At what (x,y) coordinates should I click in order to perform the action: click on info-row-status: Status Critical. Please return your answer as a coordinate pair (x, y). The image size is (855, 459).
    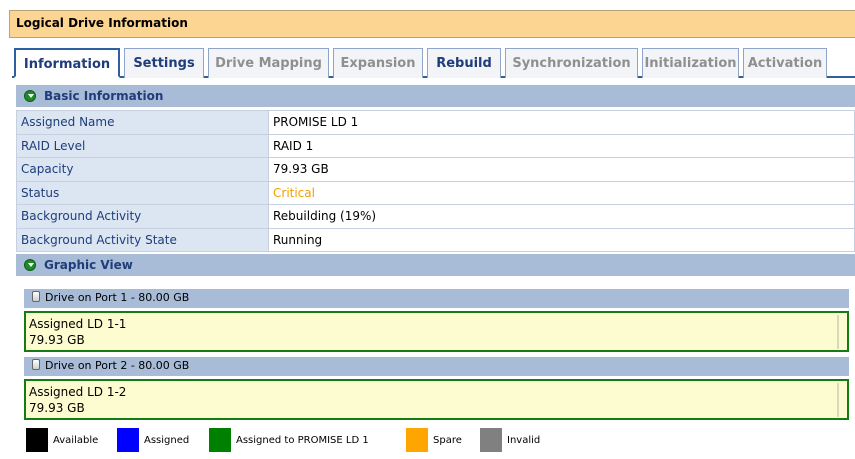
    Looking at the image, I should click on (435, 192).